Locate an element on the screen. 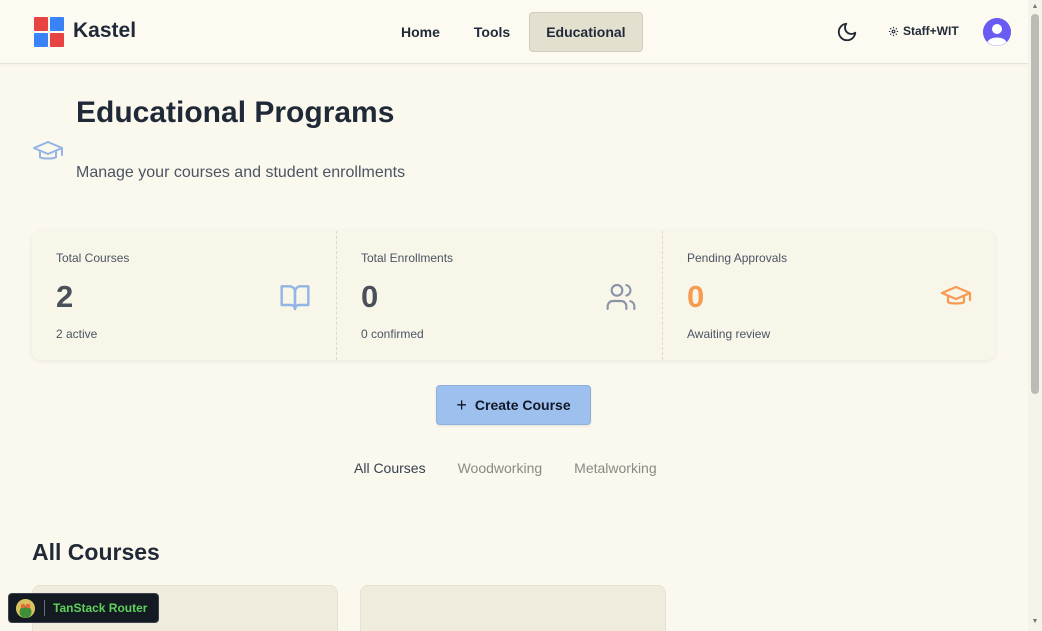 The height and width of the screenshot is (631, 1042). plus-icon: + is located at coordinates (461, 405).